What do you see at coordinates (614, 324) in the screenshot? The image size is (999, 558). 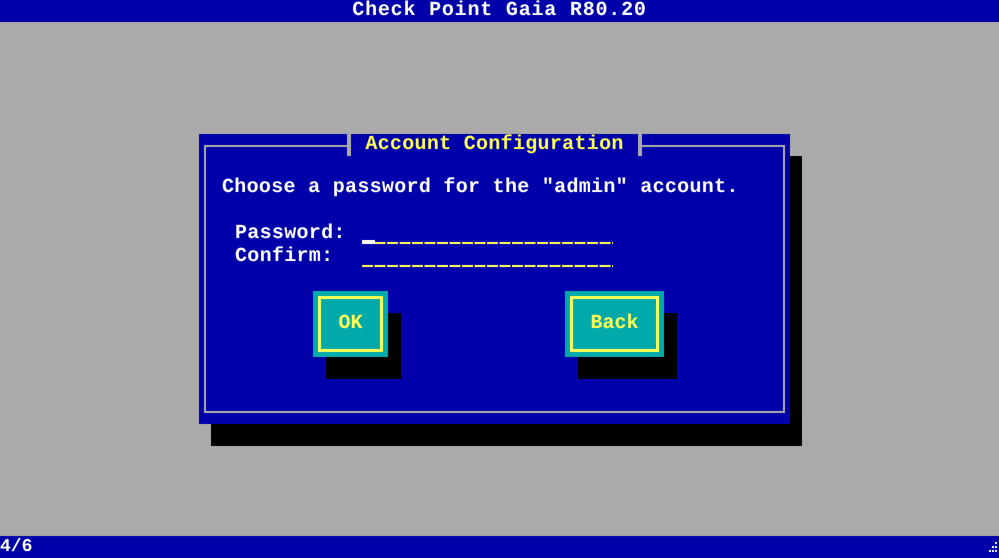 I see `dialog-button: Back` at bounding box center [614, 324].